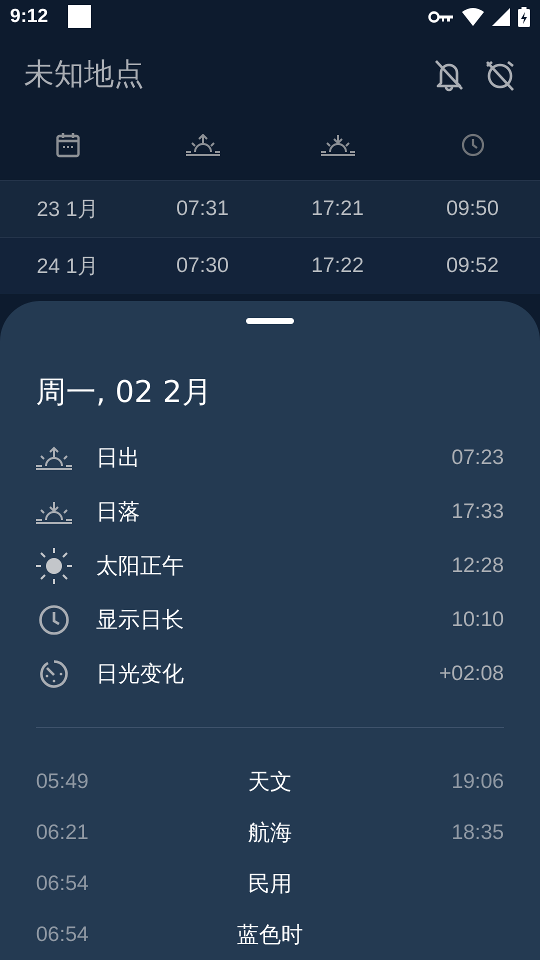  I want to click on sun-icon, so click(54, 566).